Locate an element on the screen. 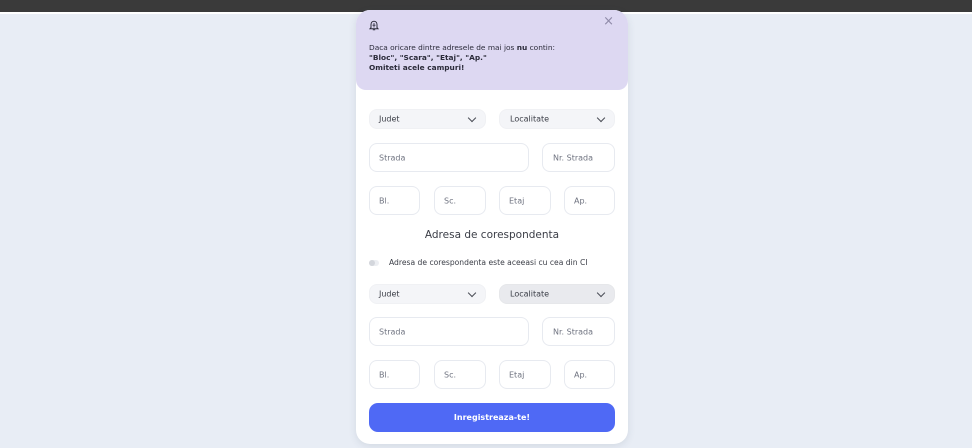  correspondence-street-placeholder: Strada is located at coordinates (392, 331).